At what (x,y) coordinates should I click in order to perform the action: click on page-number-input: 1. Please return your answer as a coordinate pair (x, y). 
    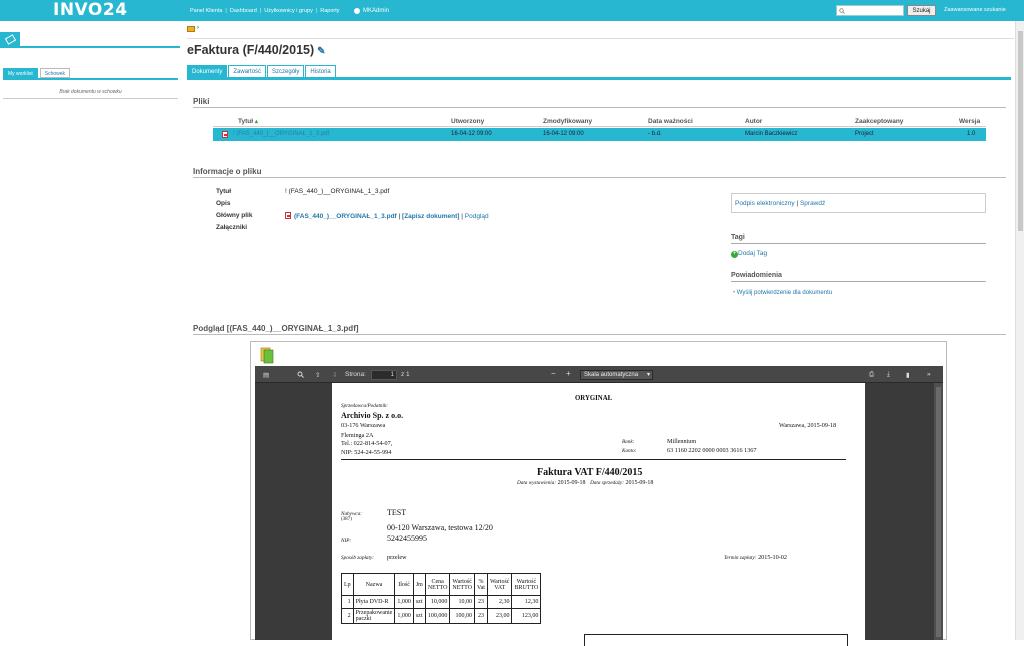
    Looking at the image, I should click on (384, 375).